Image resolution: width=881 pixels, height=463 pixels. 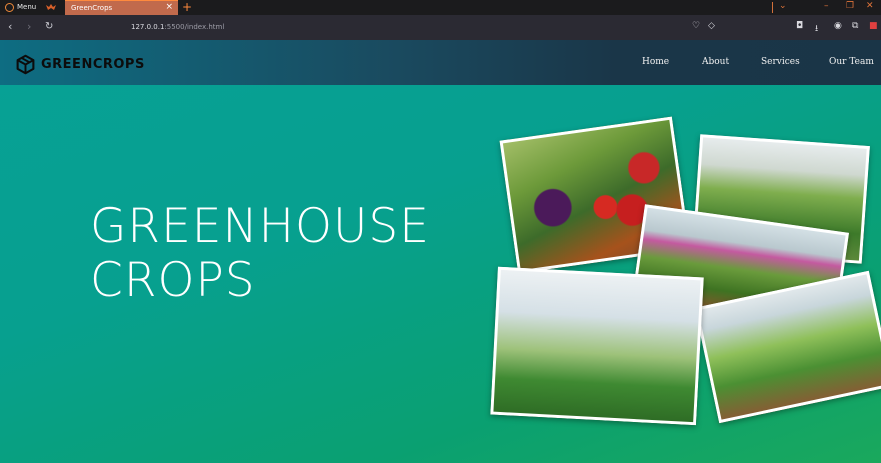 What do you see at coordinates (783, 6) in the screenshot?
I see `list-tabs-icon: ⌄` at bounding box center [783, 6].